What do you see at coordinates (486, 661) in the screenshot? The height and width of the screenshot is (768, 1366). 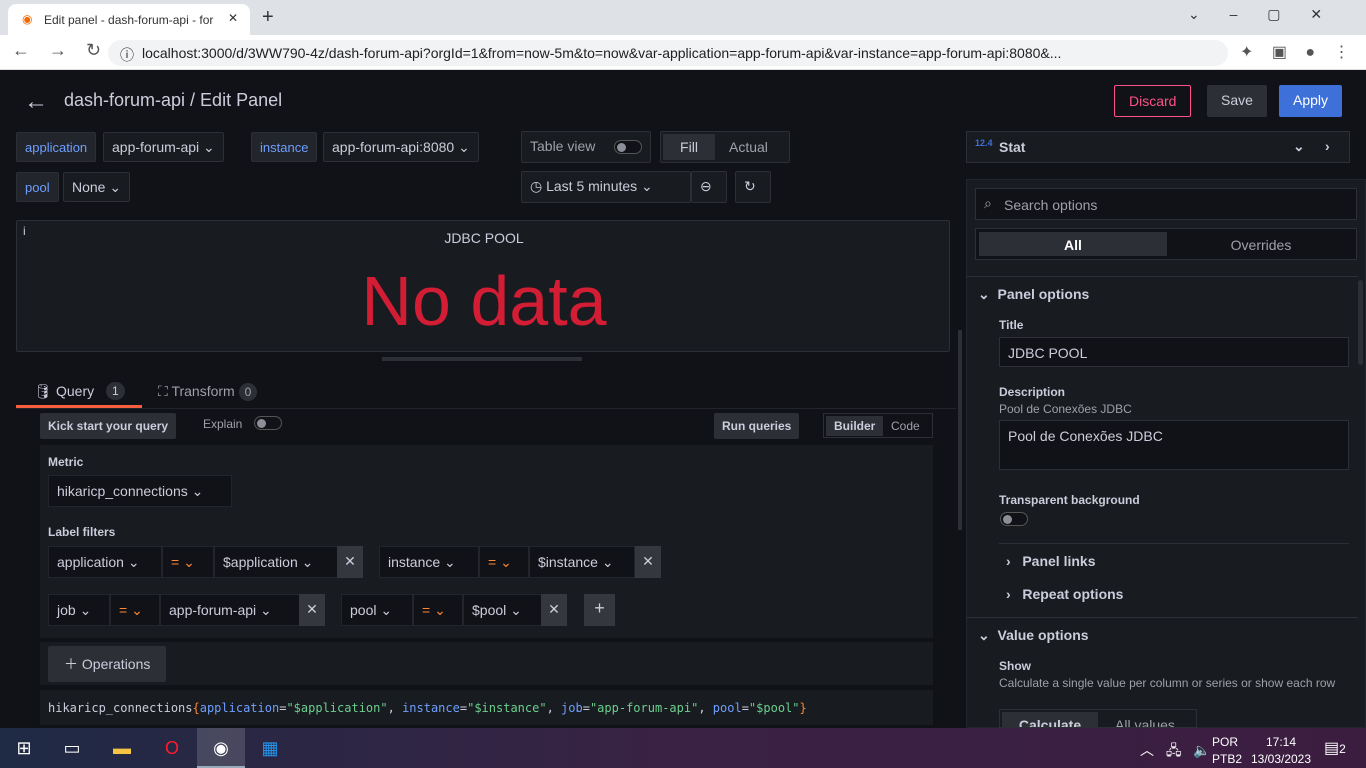 I see `operations-section` at bounding box center [486, 661].